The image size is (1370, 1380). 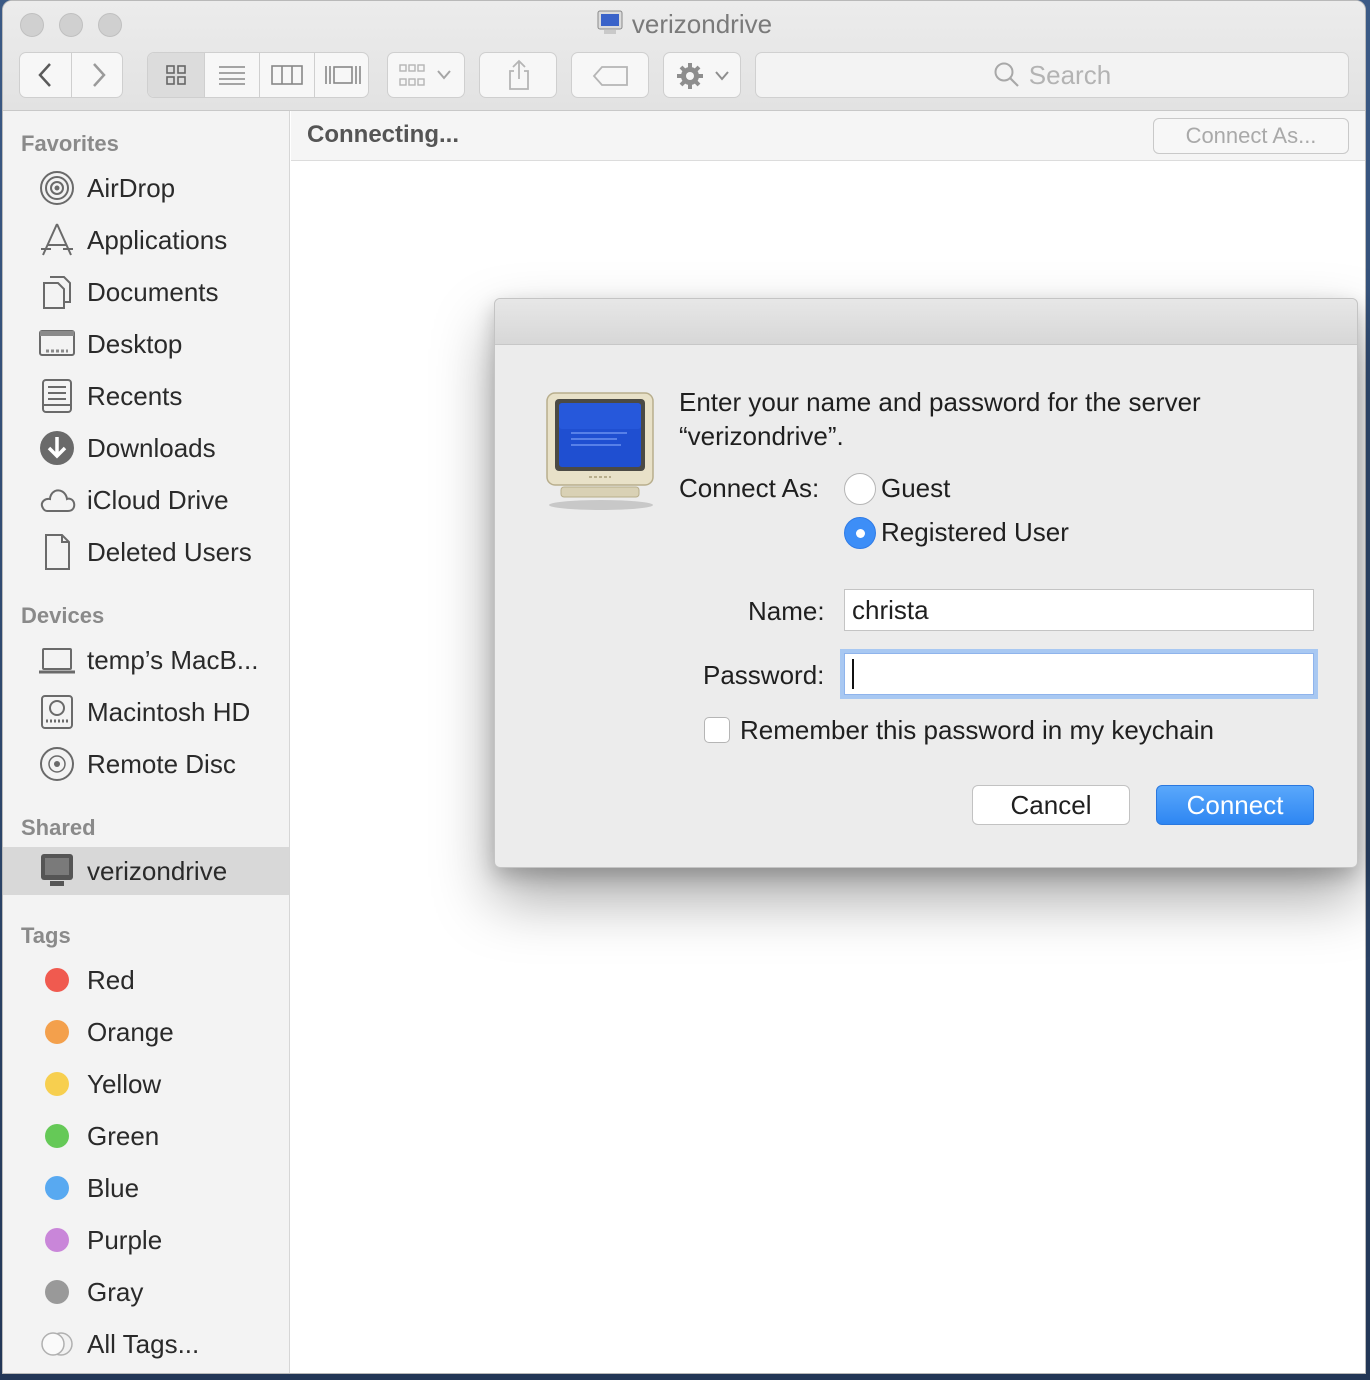 What do you see at coordinates (161, 763) in the screenshot?
I see `sidebar-item-label: Remote Disc` at bounding box center [161, 763].